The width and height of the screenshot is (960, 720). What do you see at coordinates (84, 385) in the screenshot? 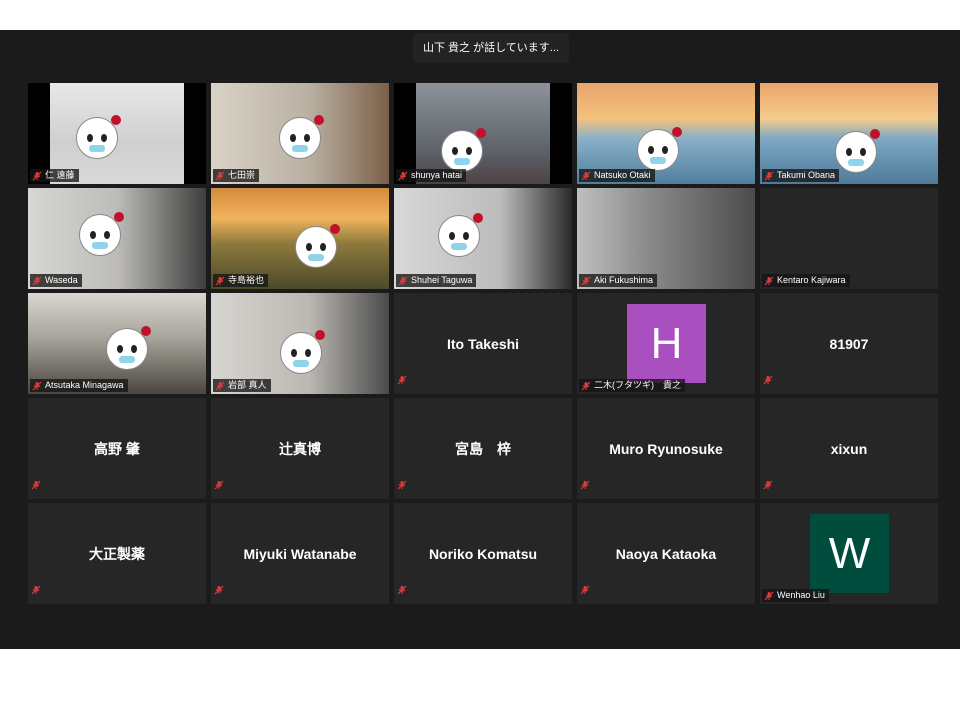
I see `participant-name: Atsutaka Minagawa` at bounding box center [84, 385].